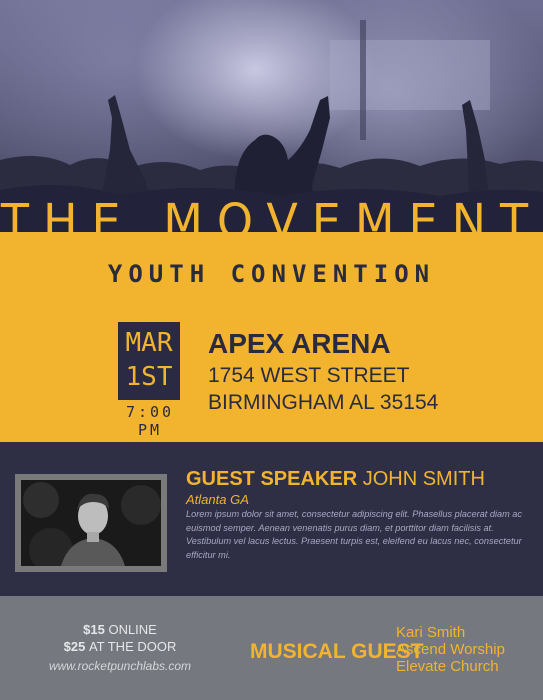 This screenshot has height=700, width=543. What do you see at coordinates (299, 343) in the screenshot?
I see `venue-name: APEX ARENA` at bounding box center [299, 343].